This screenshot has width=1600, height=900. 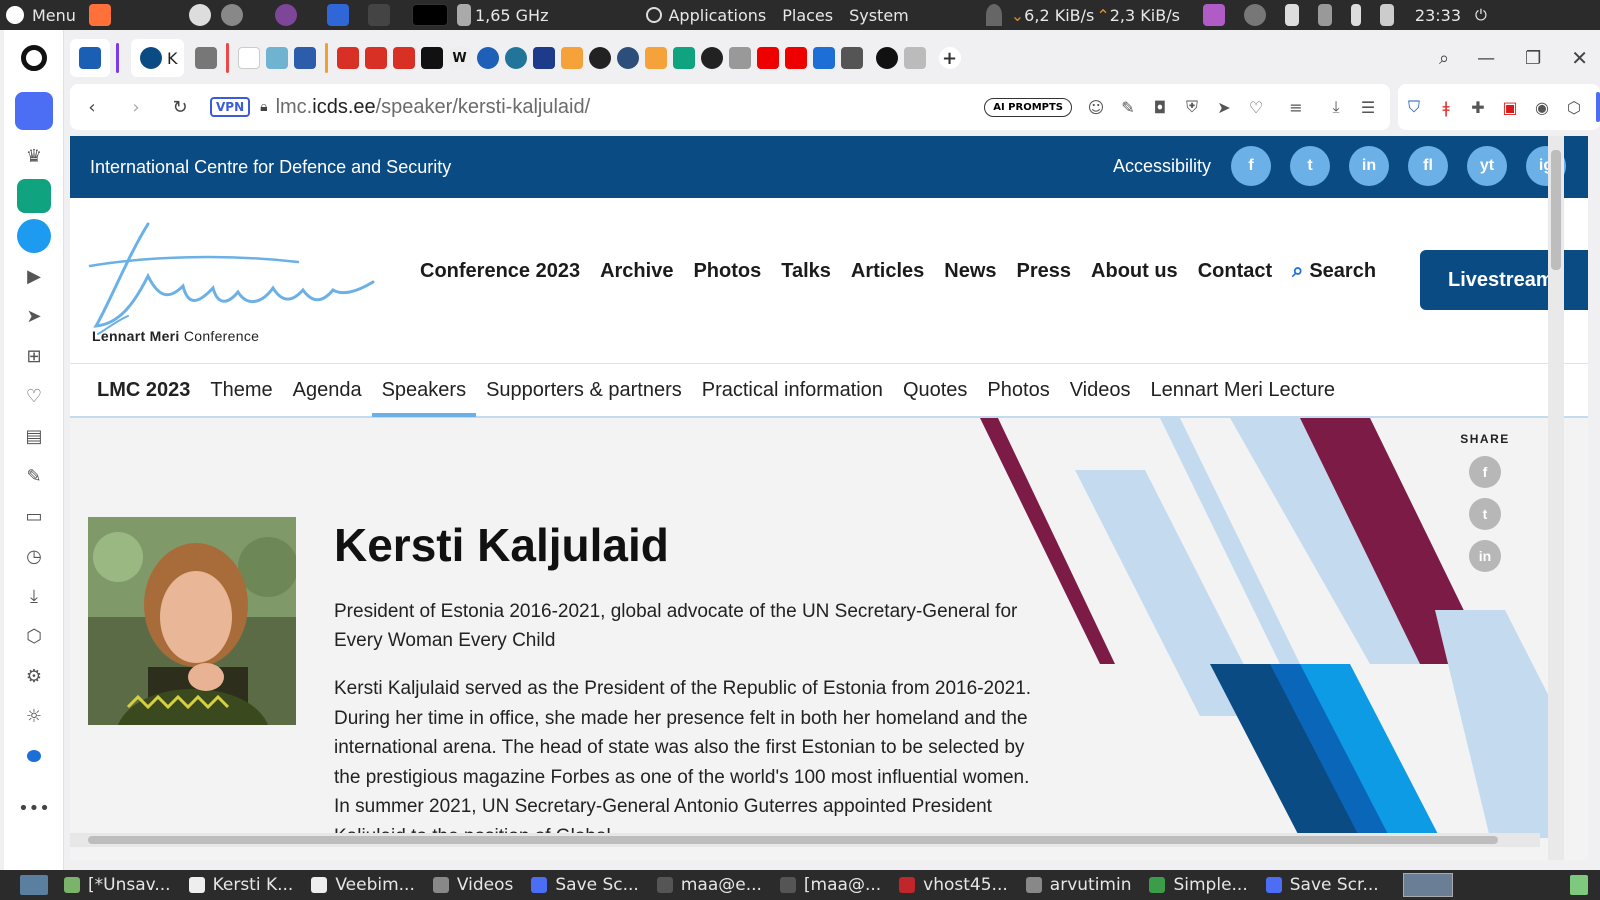 I want to click on settings-icon, so click(x=231, y=15).